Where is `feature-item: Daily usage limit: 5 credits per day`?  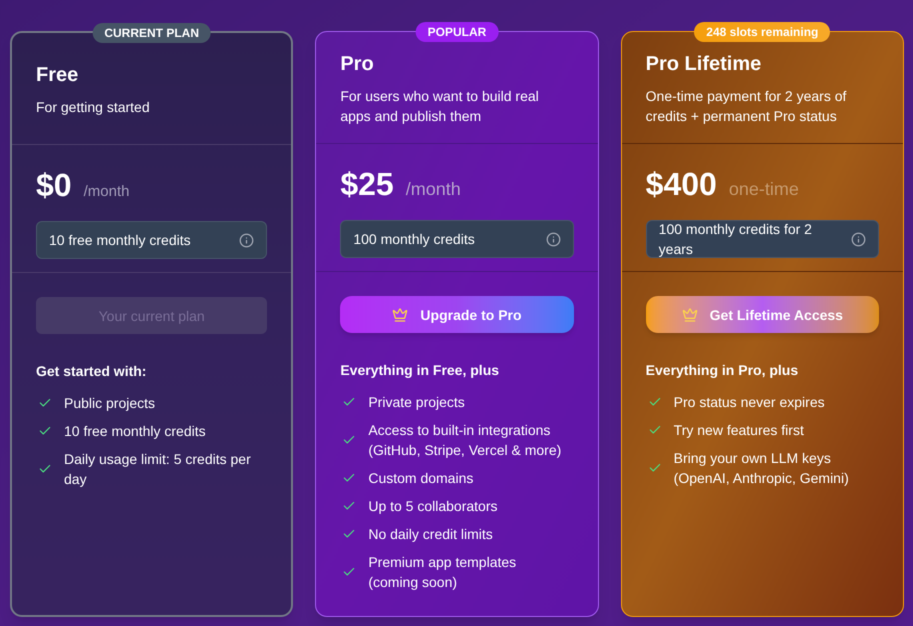 feature-item: Daily usage limit: 5 credits per day is located at coordinates (158, 469).